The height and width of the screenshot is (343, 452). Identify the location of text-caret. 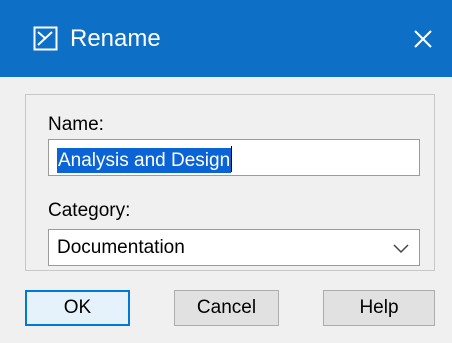
(231, 159).